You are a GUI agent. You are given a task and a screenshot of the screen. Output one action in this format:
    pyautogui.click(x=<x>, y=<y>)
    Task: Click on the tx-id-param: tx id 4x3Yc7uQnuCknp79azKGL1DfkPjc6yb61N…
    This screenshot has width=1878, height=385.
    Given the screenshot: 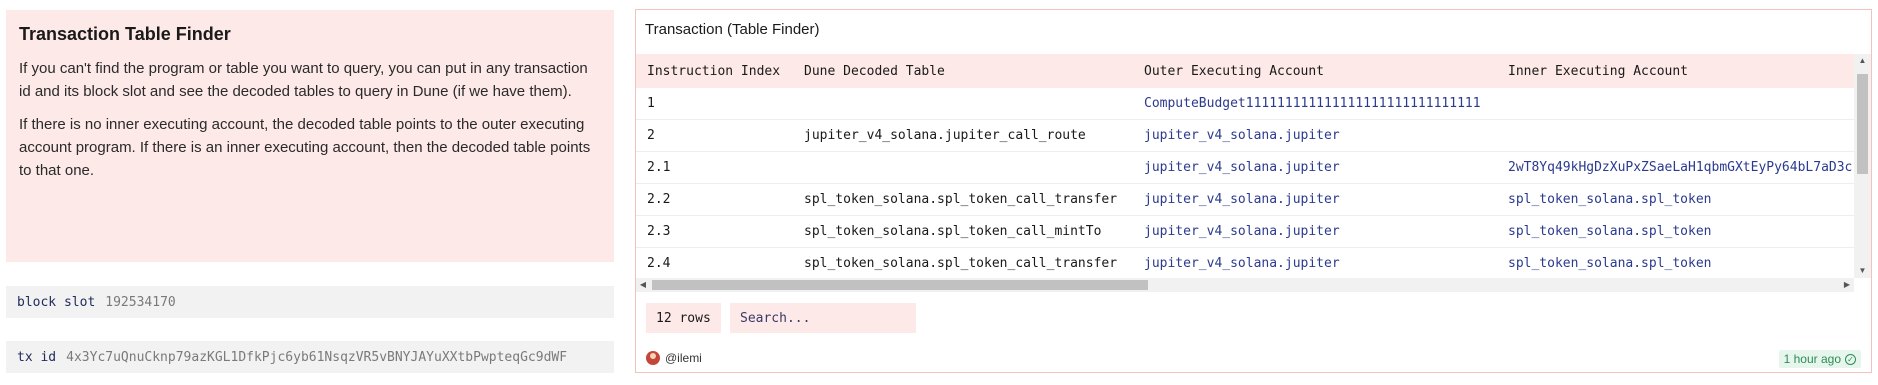 What is the action you would take?
    pyautogui.click(x=310, y=357)
    